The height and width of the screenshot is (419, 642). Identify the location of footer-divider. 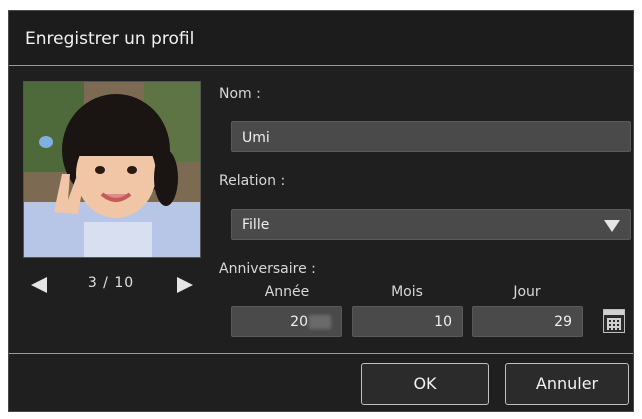
(321, 353).